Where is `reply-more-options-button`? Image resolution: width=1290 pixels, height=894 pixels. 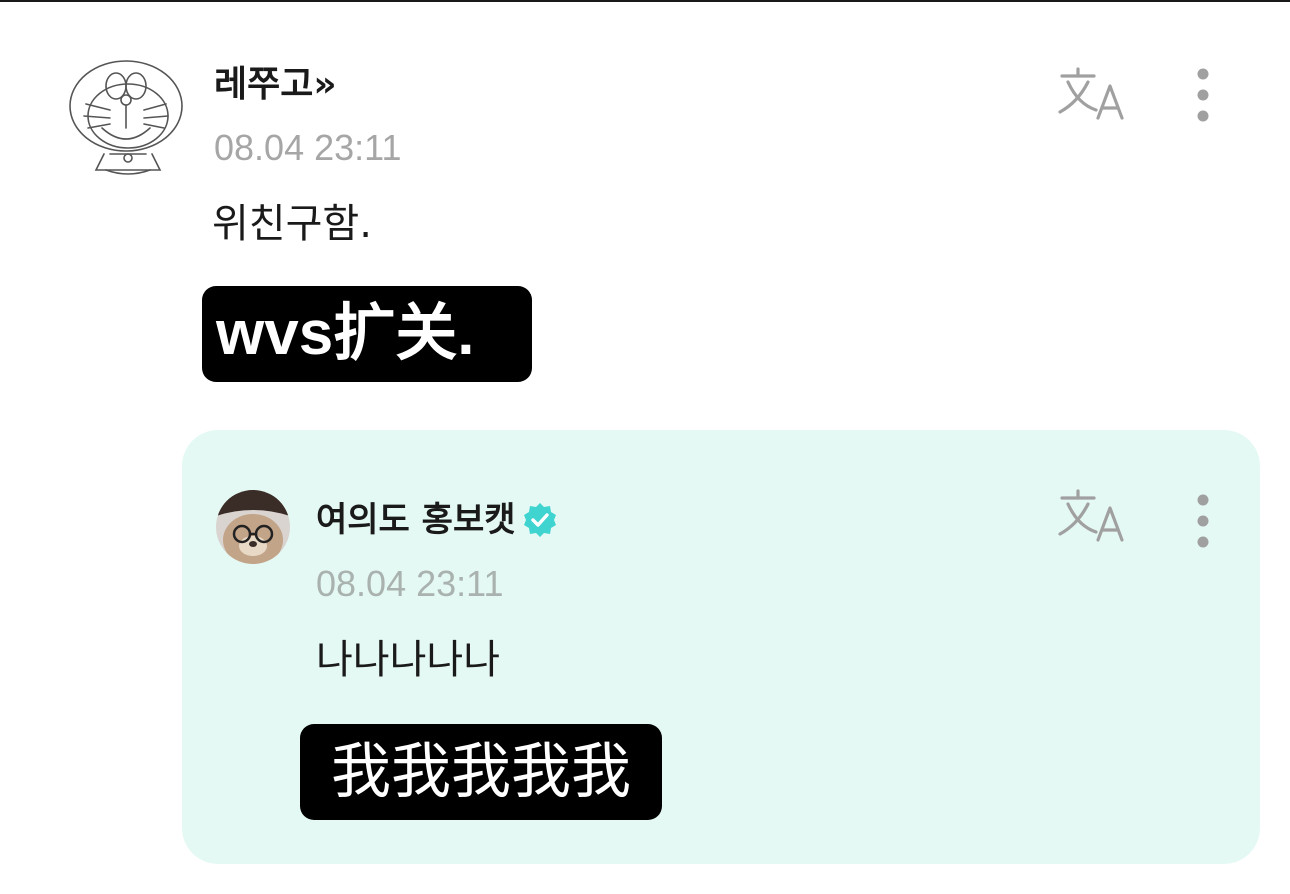 reply-more-options-button is located at coordinates (1203, 523).